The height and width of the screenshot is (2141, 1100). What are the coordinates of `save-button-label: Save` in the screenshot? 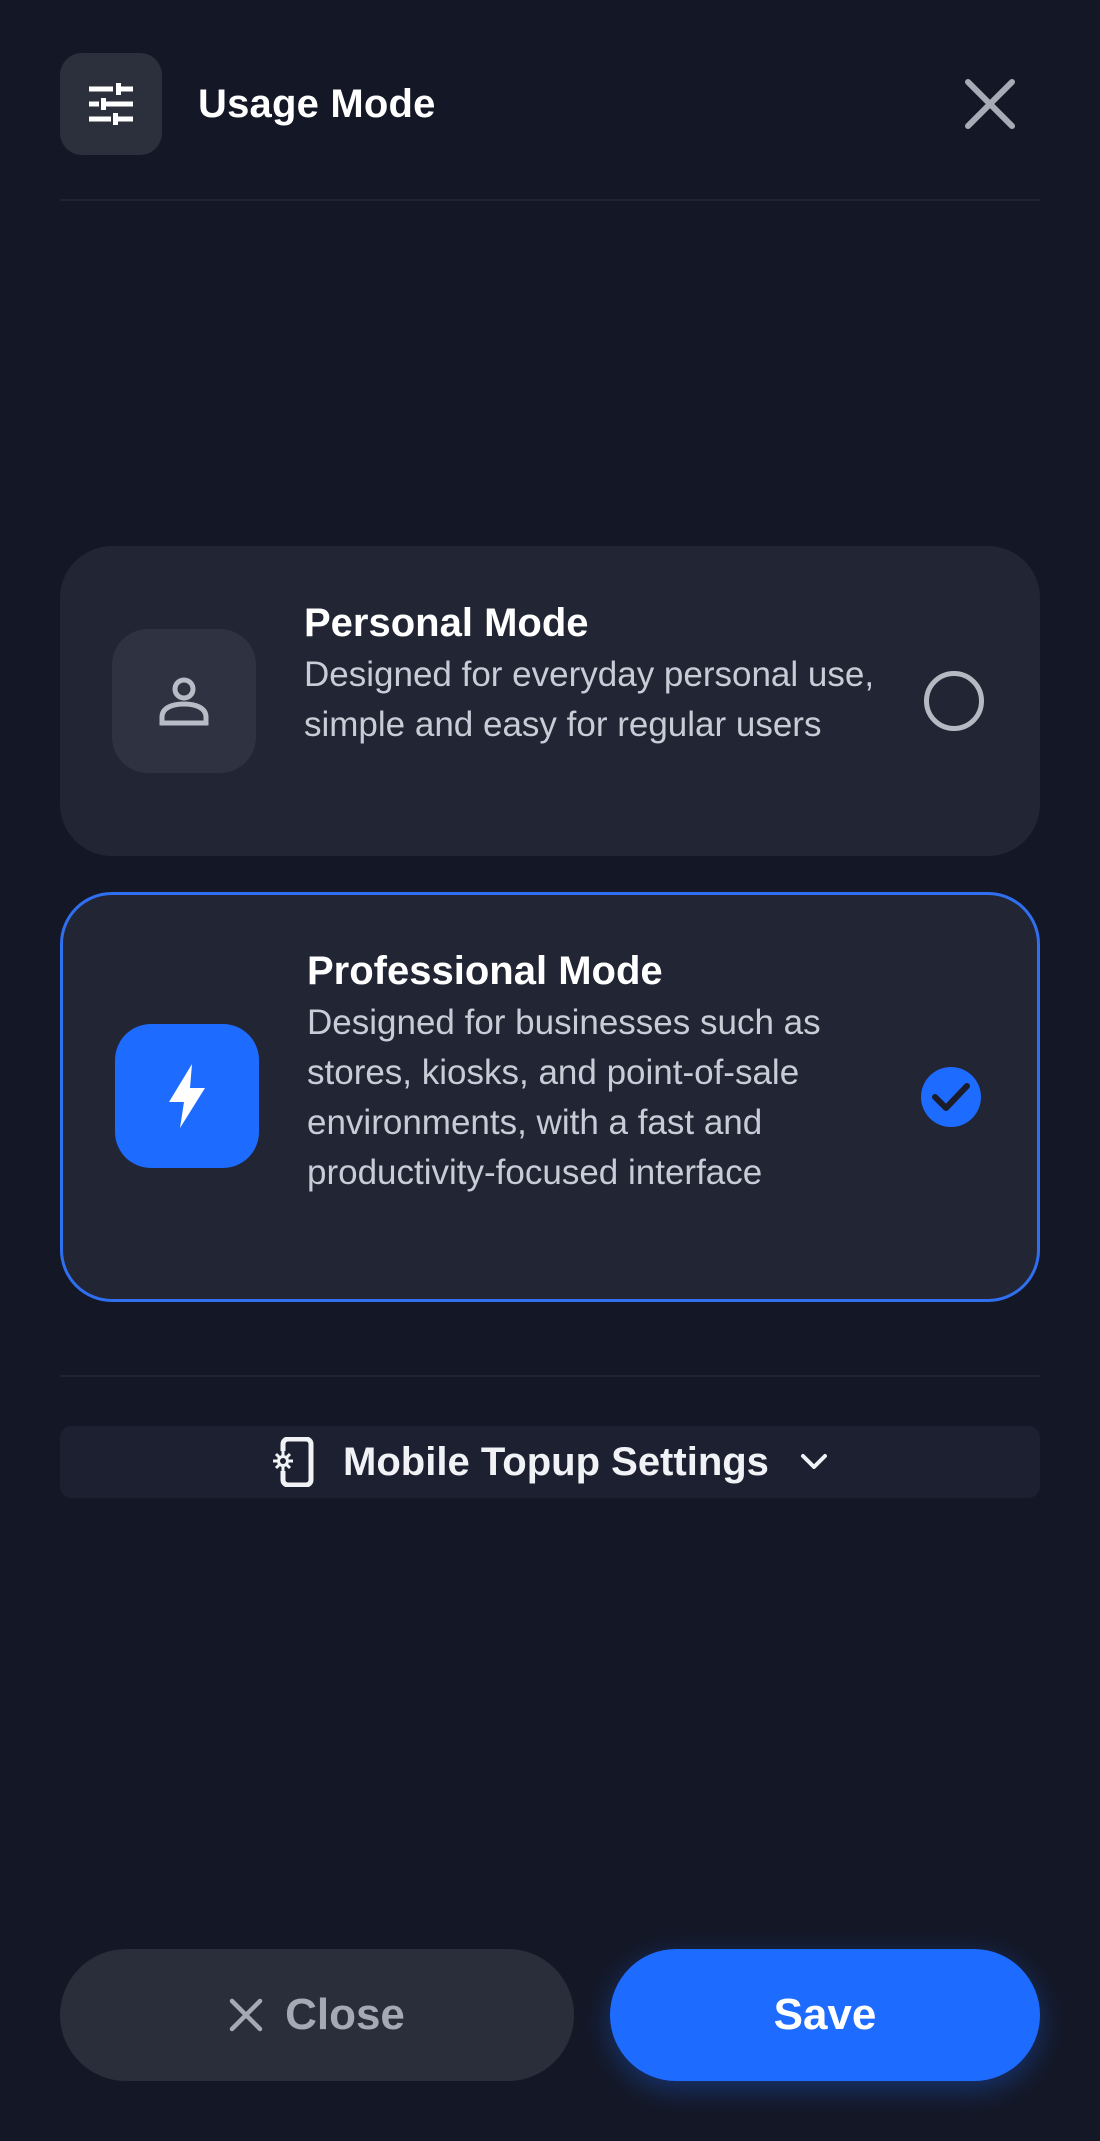 It's located at (825, 2014).